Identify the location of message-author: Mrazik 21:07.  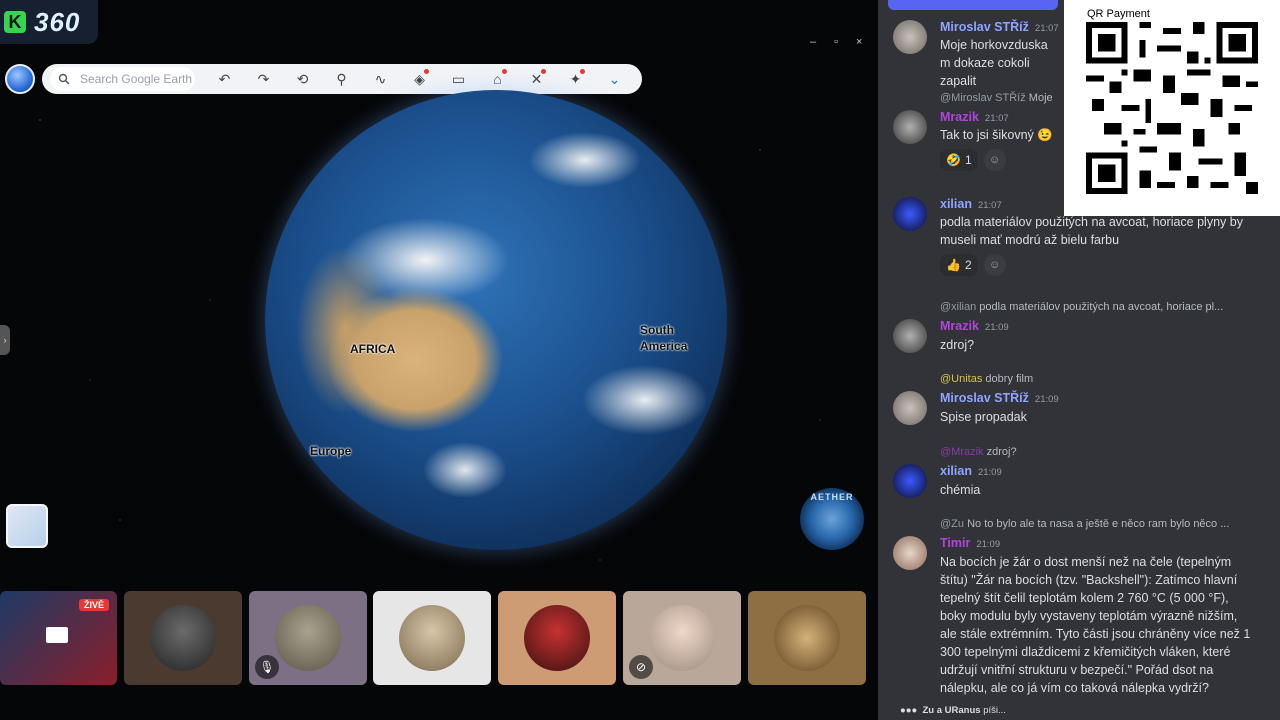
(974, 117).